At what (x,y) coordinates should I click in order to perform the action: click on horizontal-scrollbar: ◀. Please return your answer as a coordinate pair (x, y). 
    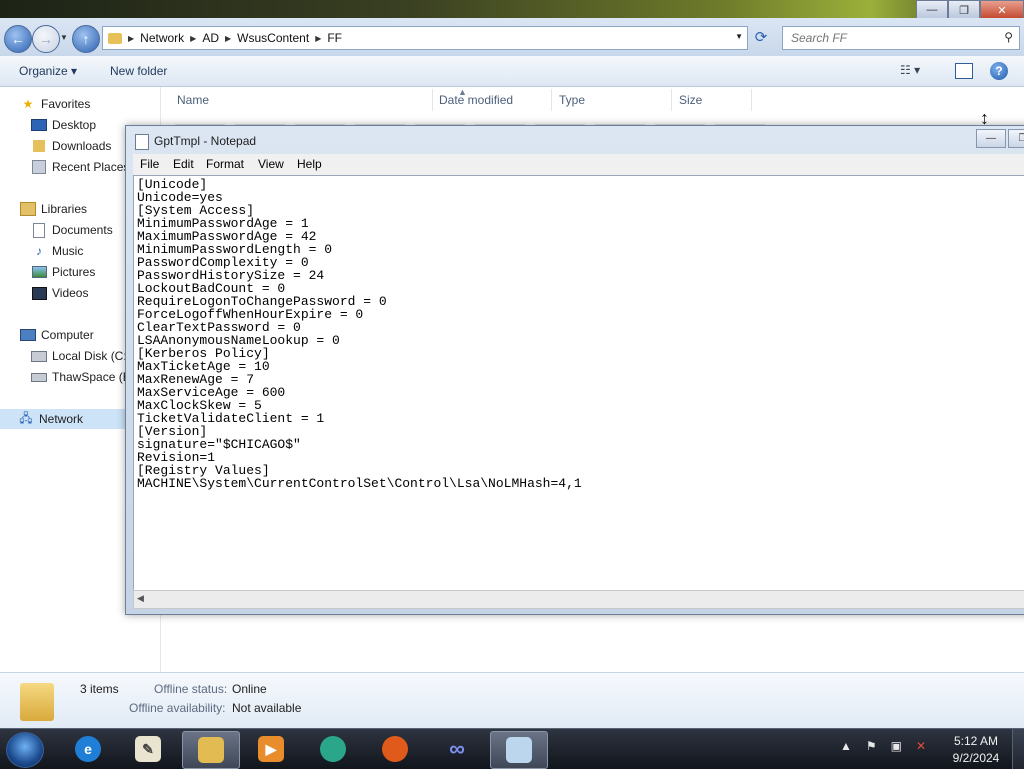
    Looking at the image, I should click on (578, 599).